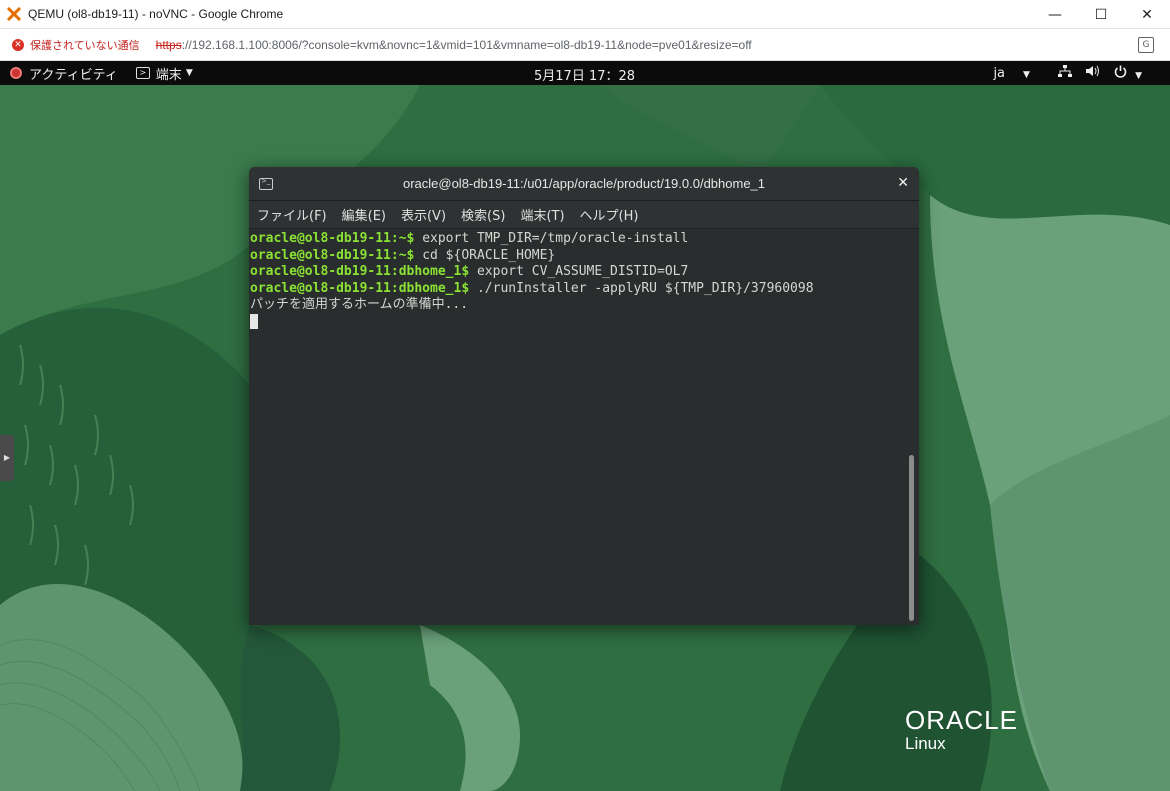 The height and width of the screenshot is (791, 1170). I want to click on maximize-button: ☐, so click(1101, 14).